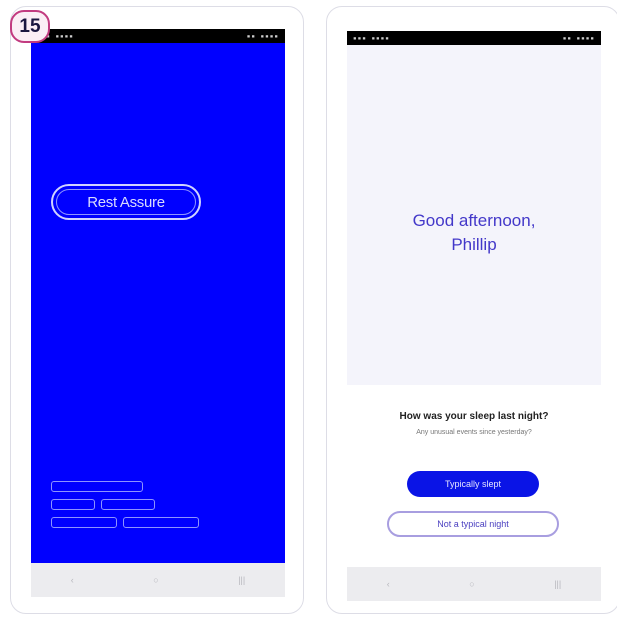  I want to click on logo-inner-outline, so click(126, 202).